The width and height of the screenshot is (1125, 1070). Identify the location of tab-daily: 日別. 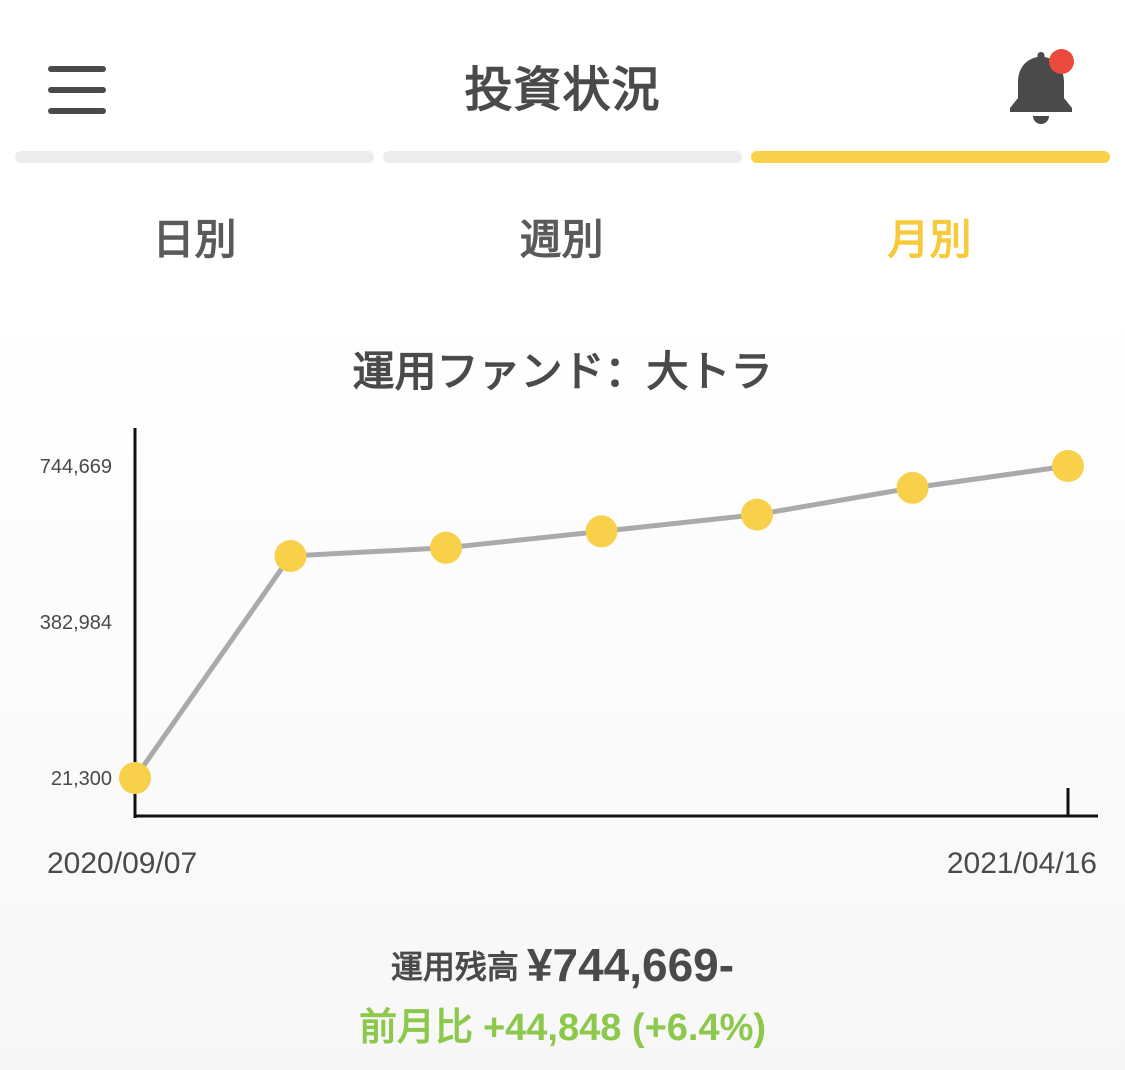
(194, 236).